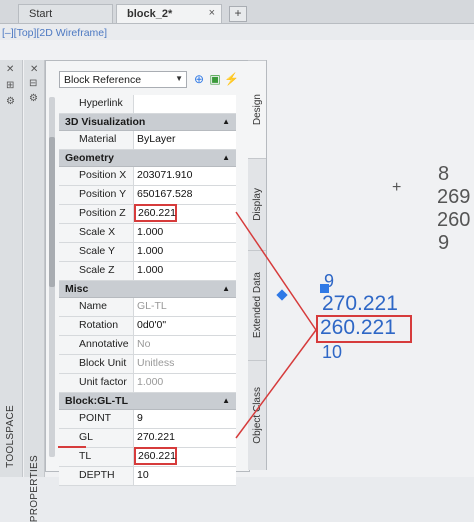  Describe the element at coordinates (96, 176) in the screenshot. I see `property-label: Position X` at that location.